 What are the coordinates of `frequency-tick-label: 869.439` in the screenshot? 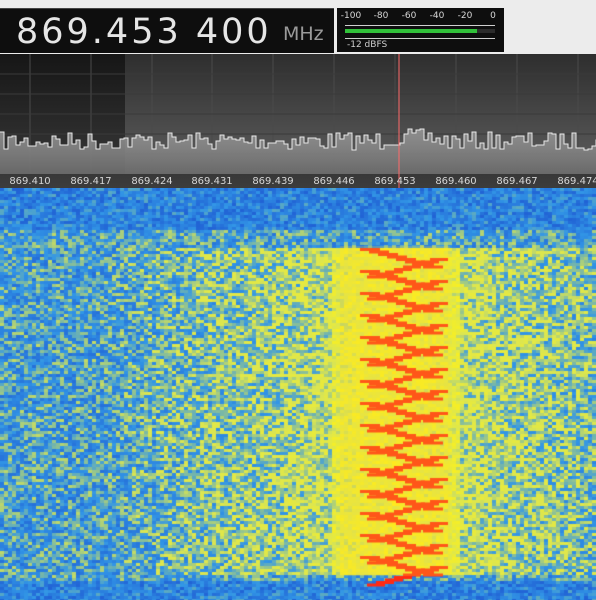 It's located at (272, 181).